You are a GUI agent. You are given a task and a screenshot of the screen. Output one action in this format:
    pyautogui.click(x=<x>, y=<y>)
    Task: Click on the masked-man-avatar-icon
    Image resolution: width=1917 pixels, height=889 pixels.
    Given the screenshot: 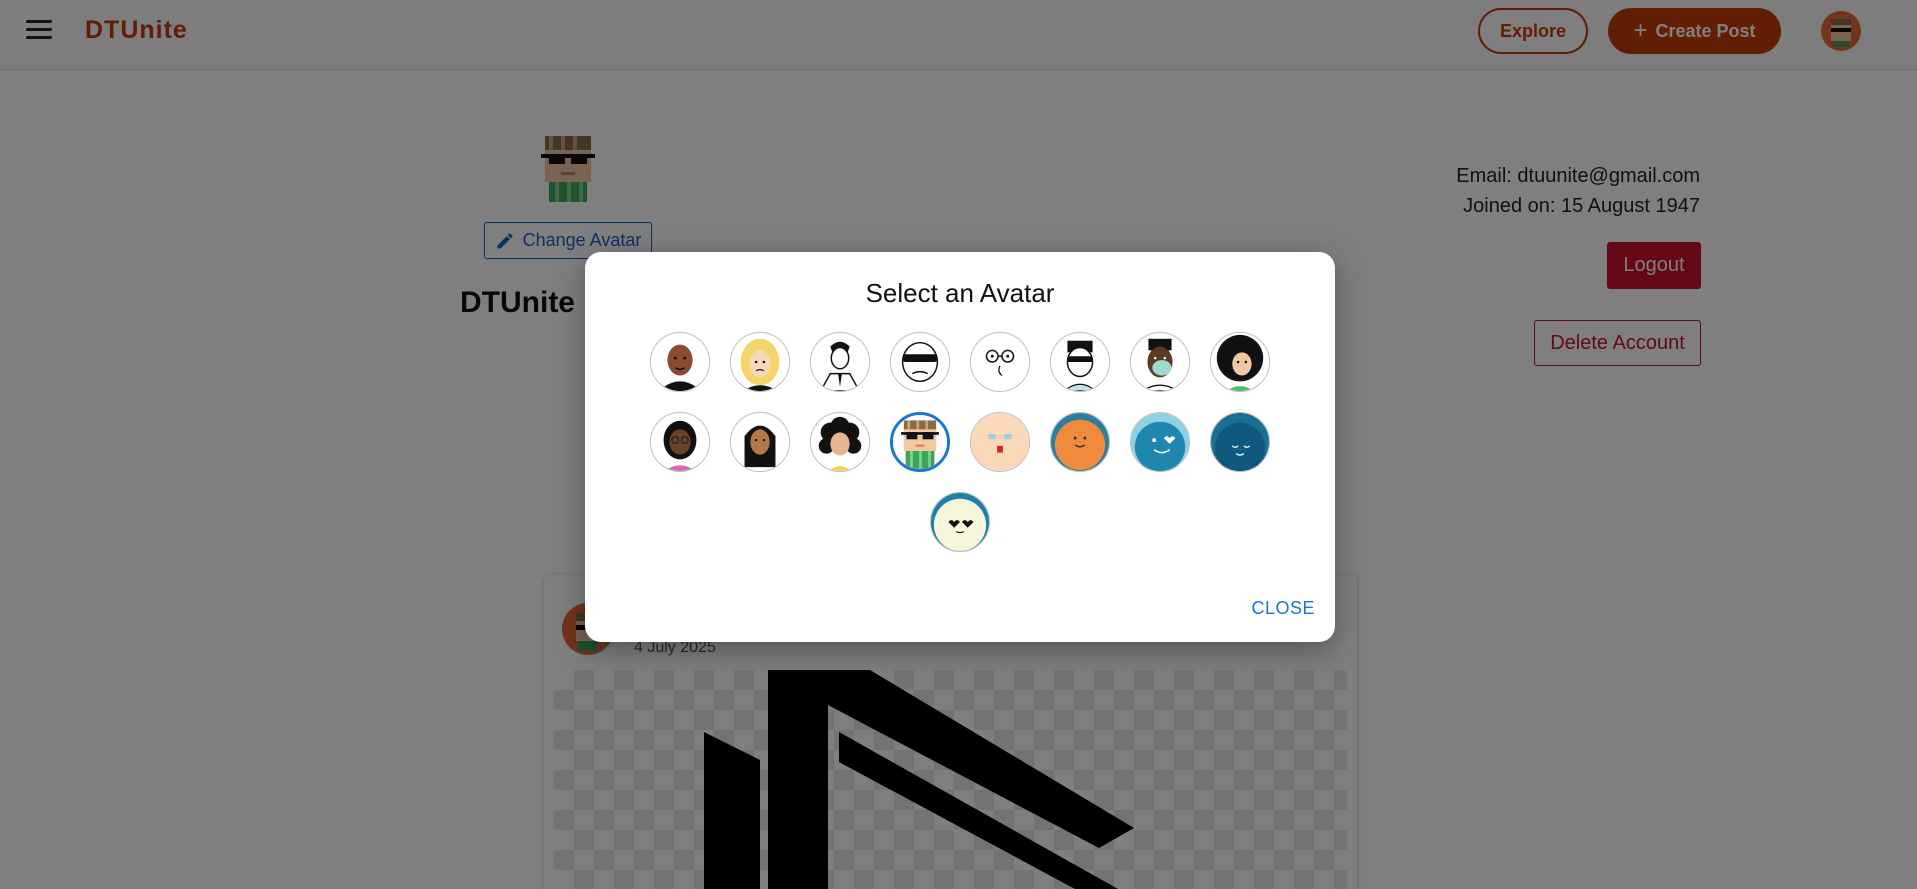 What is the action you would take?
    pyautogui.click(x=1160, y=362)
    